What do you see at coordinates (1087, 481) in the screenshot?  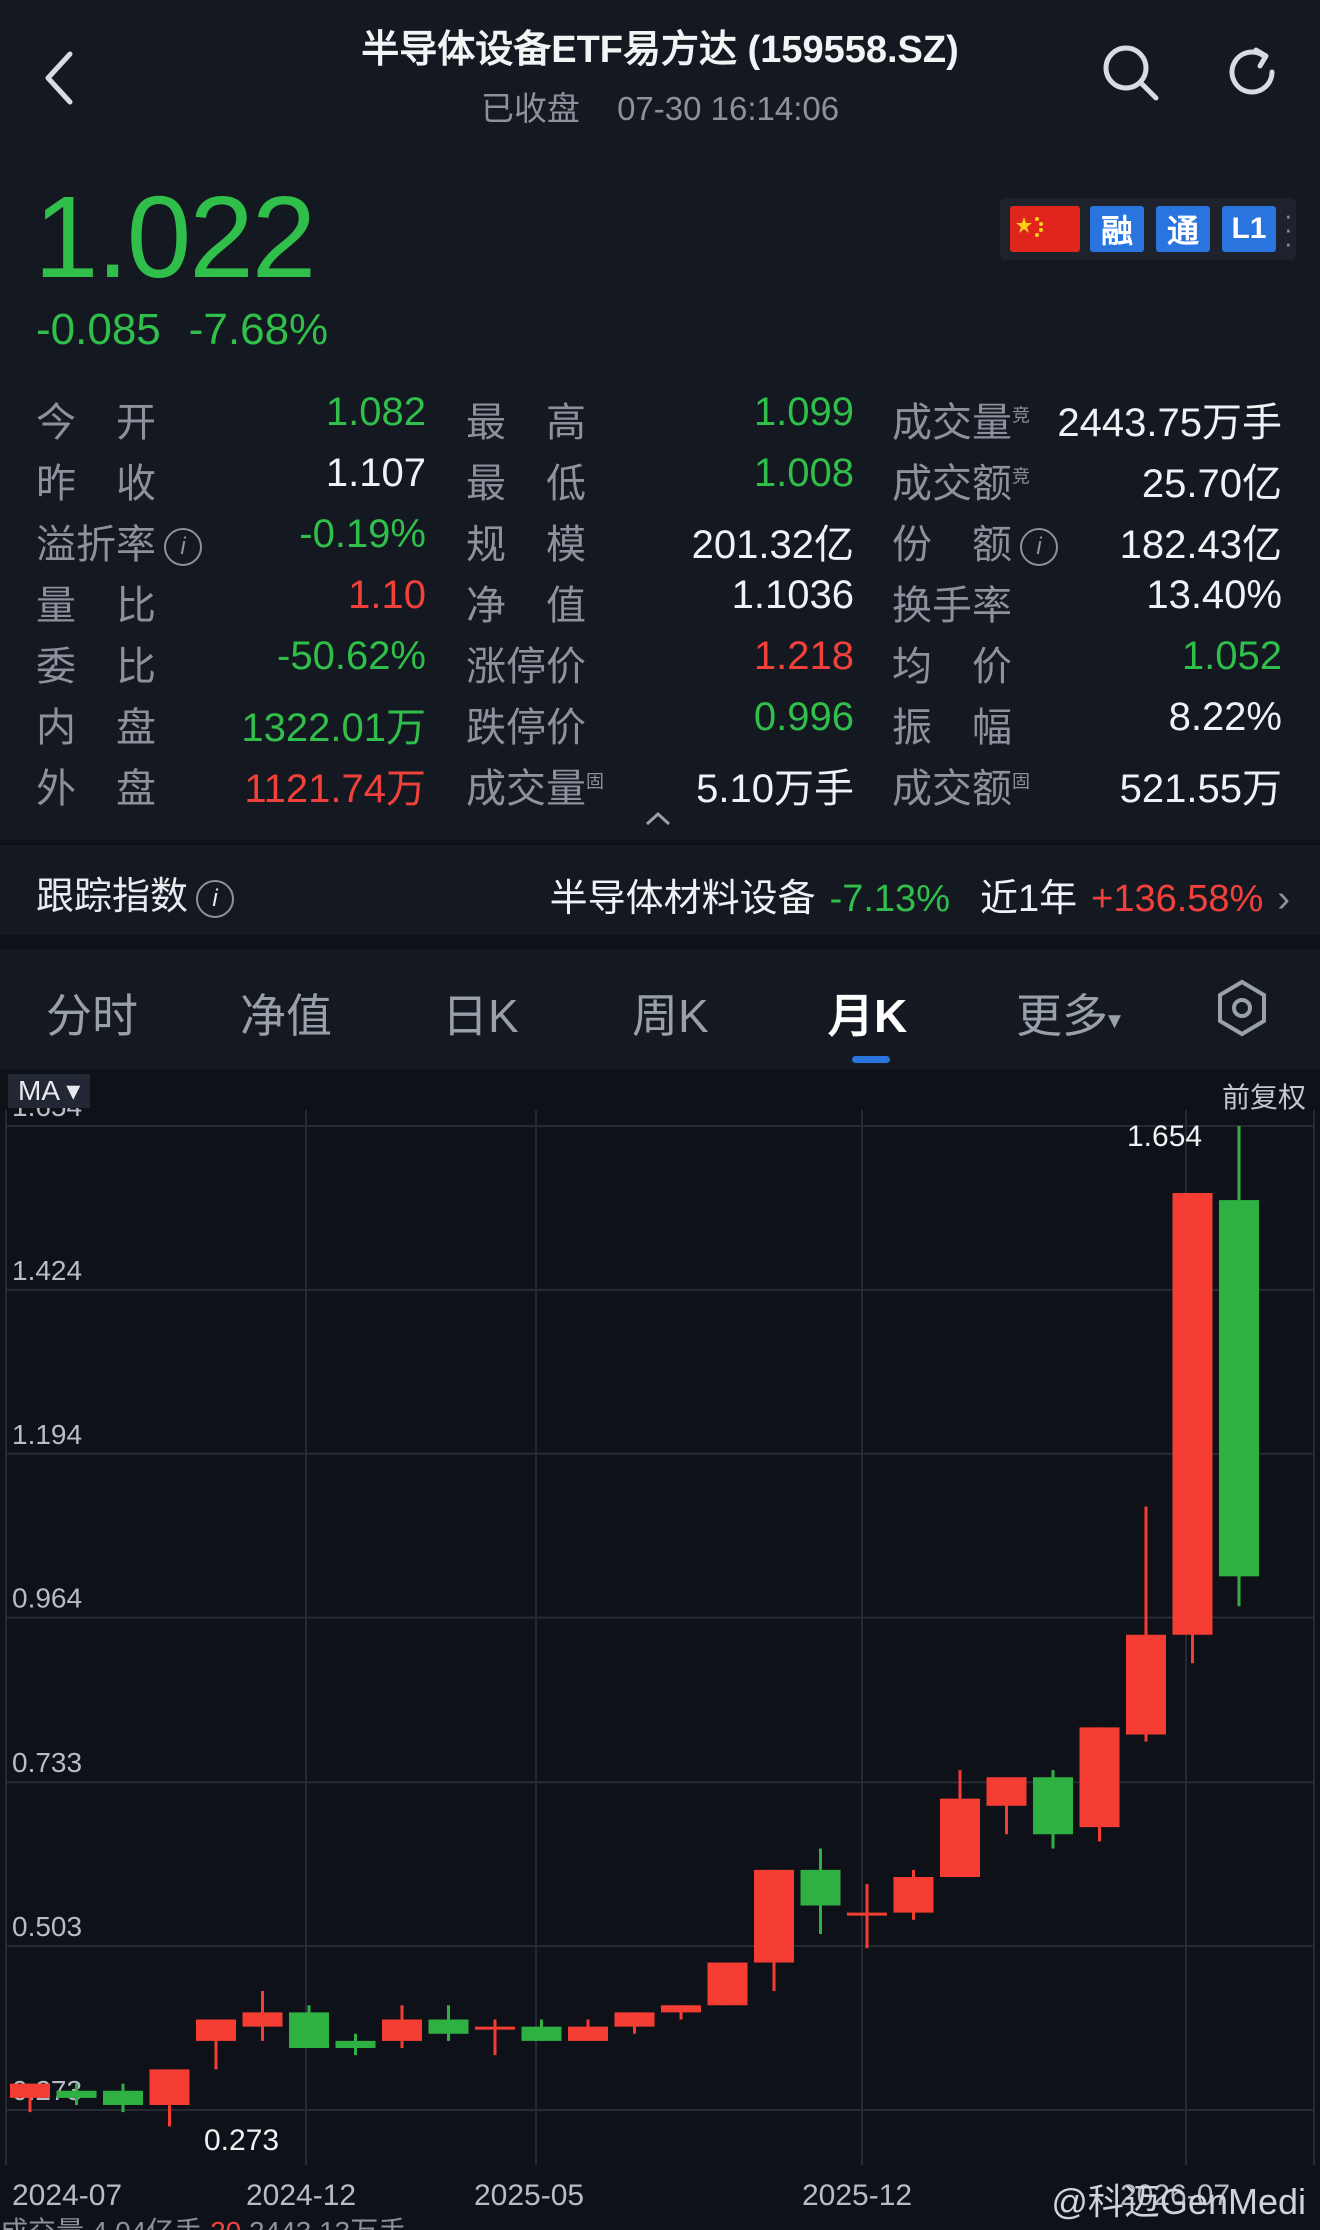 I see `stat-cell: 成交额竞 25.70亿` at bounding box center [1087, 481].